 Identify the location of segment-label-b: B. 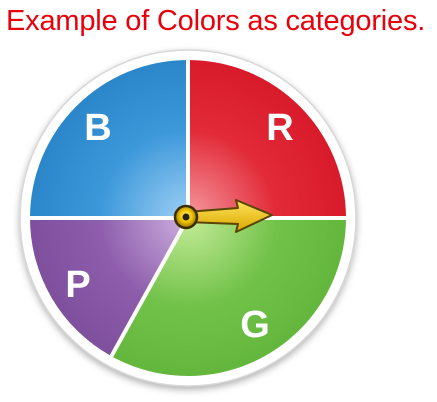
(97, 128).